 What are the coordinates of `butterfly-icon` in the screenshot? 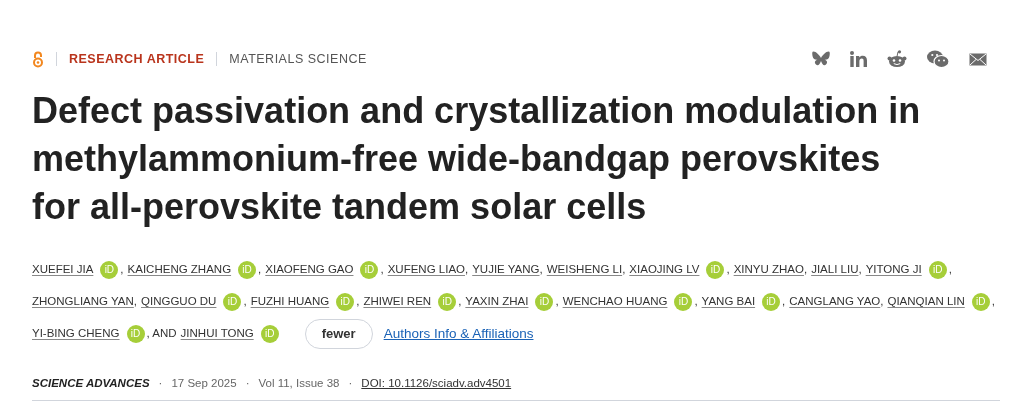 It's located at (821, 59).